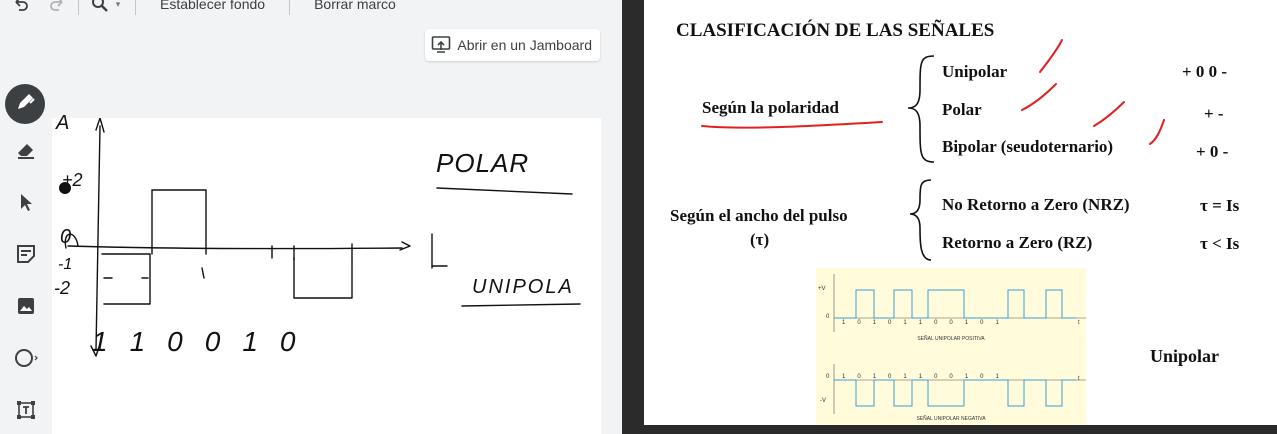 The image size is (1277, 434). I want to click on bit-sequence: 1 1 0 0 1 0, so click(193, 342).